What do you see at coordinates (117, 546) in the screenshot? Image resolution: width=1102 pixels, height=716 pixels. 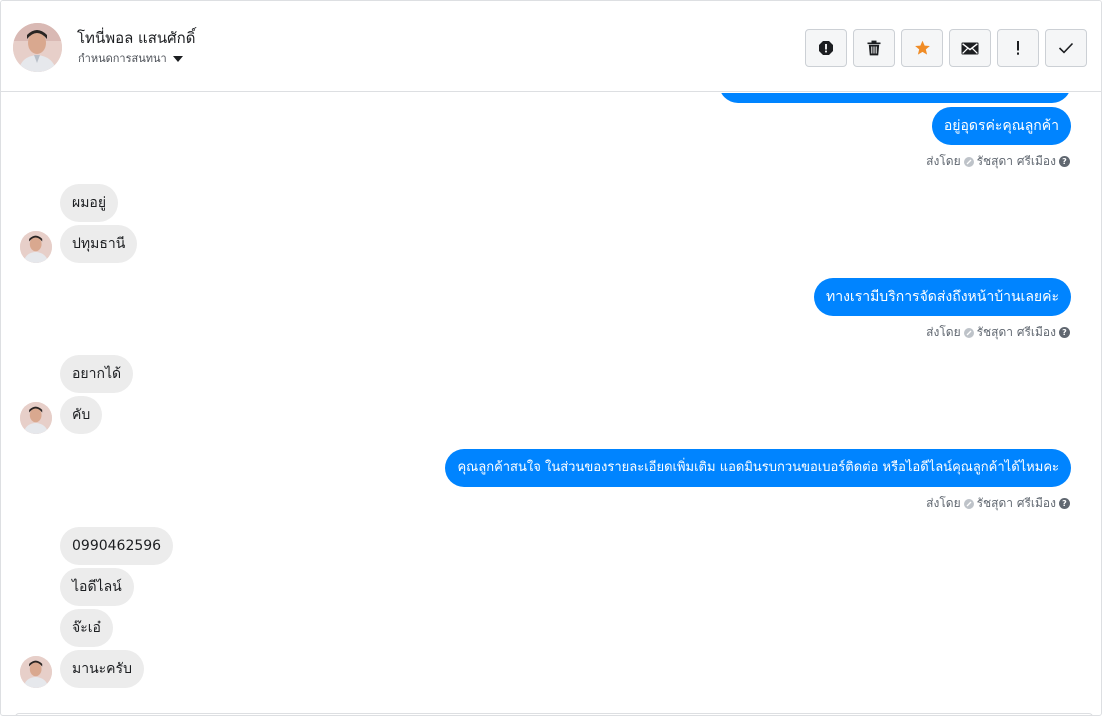 I see `incoming-message: 0990462596` at bounding box center [117, 546].